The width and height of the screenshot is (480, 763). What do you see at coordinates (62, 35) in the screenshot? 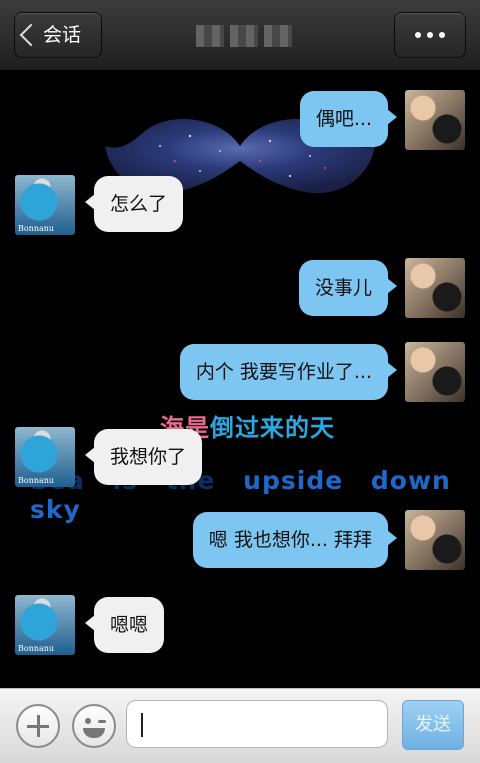
I see `back-button-label: 会话` at bounding box center [62, 35].